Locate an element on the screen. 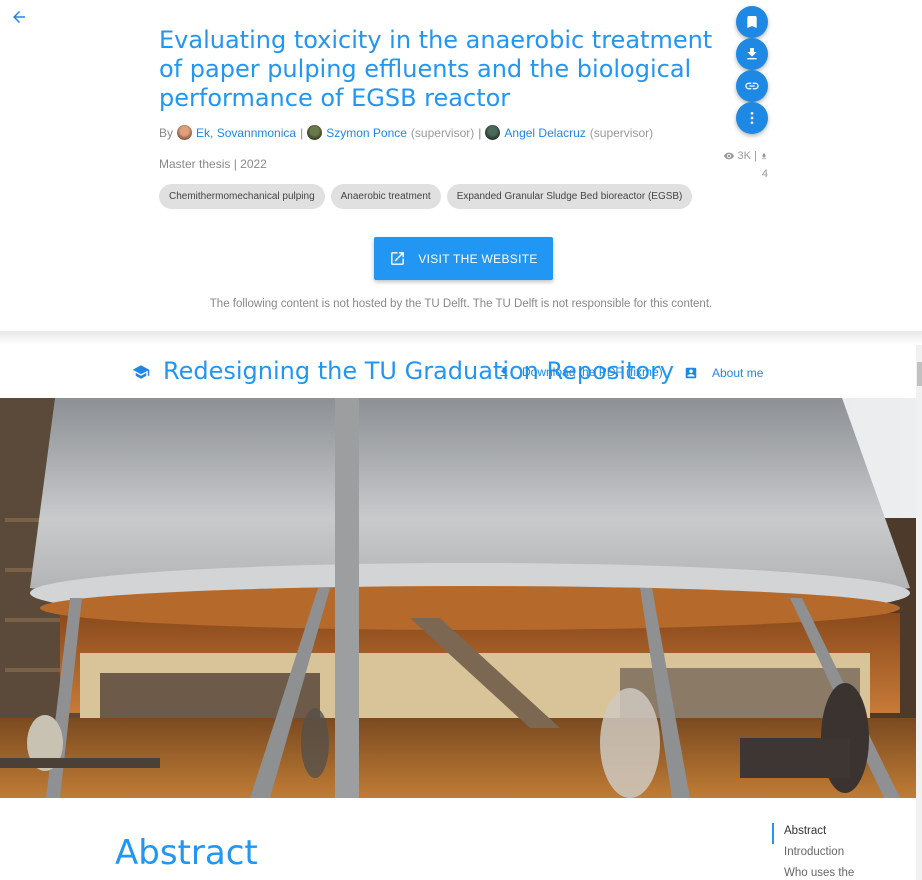 This screenshot has height=880, width=922. more-vert-icon is located at coordinates (752, 118).